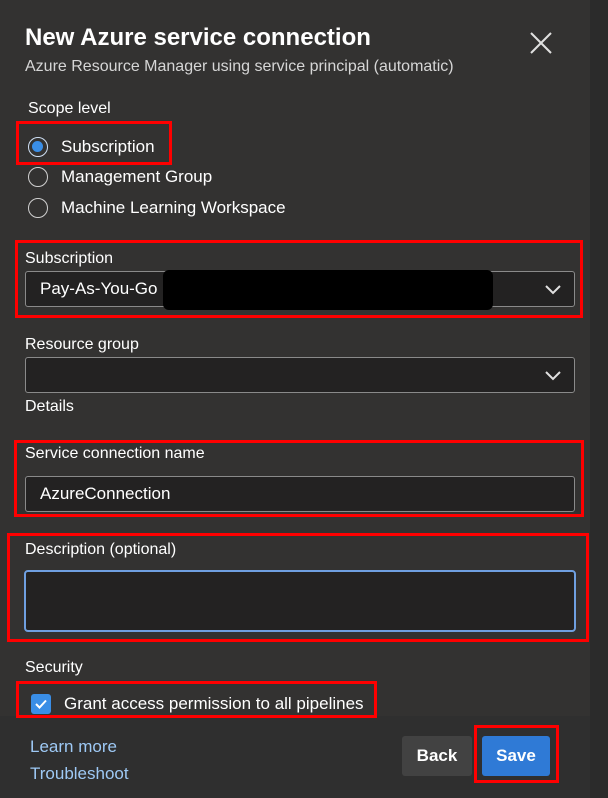 The width and height of the screenshot is (608, 798). I want to click on checkmark-icon, so click(41, 704).